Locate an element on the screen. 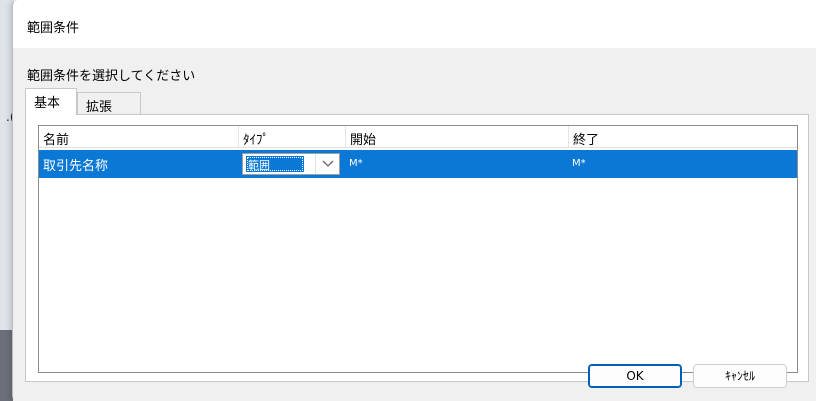 The width and height of the screenshot is (816, 401). row-name-cell: 取引先名称 is located at coordinates (76, 166).